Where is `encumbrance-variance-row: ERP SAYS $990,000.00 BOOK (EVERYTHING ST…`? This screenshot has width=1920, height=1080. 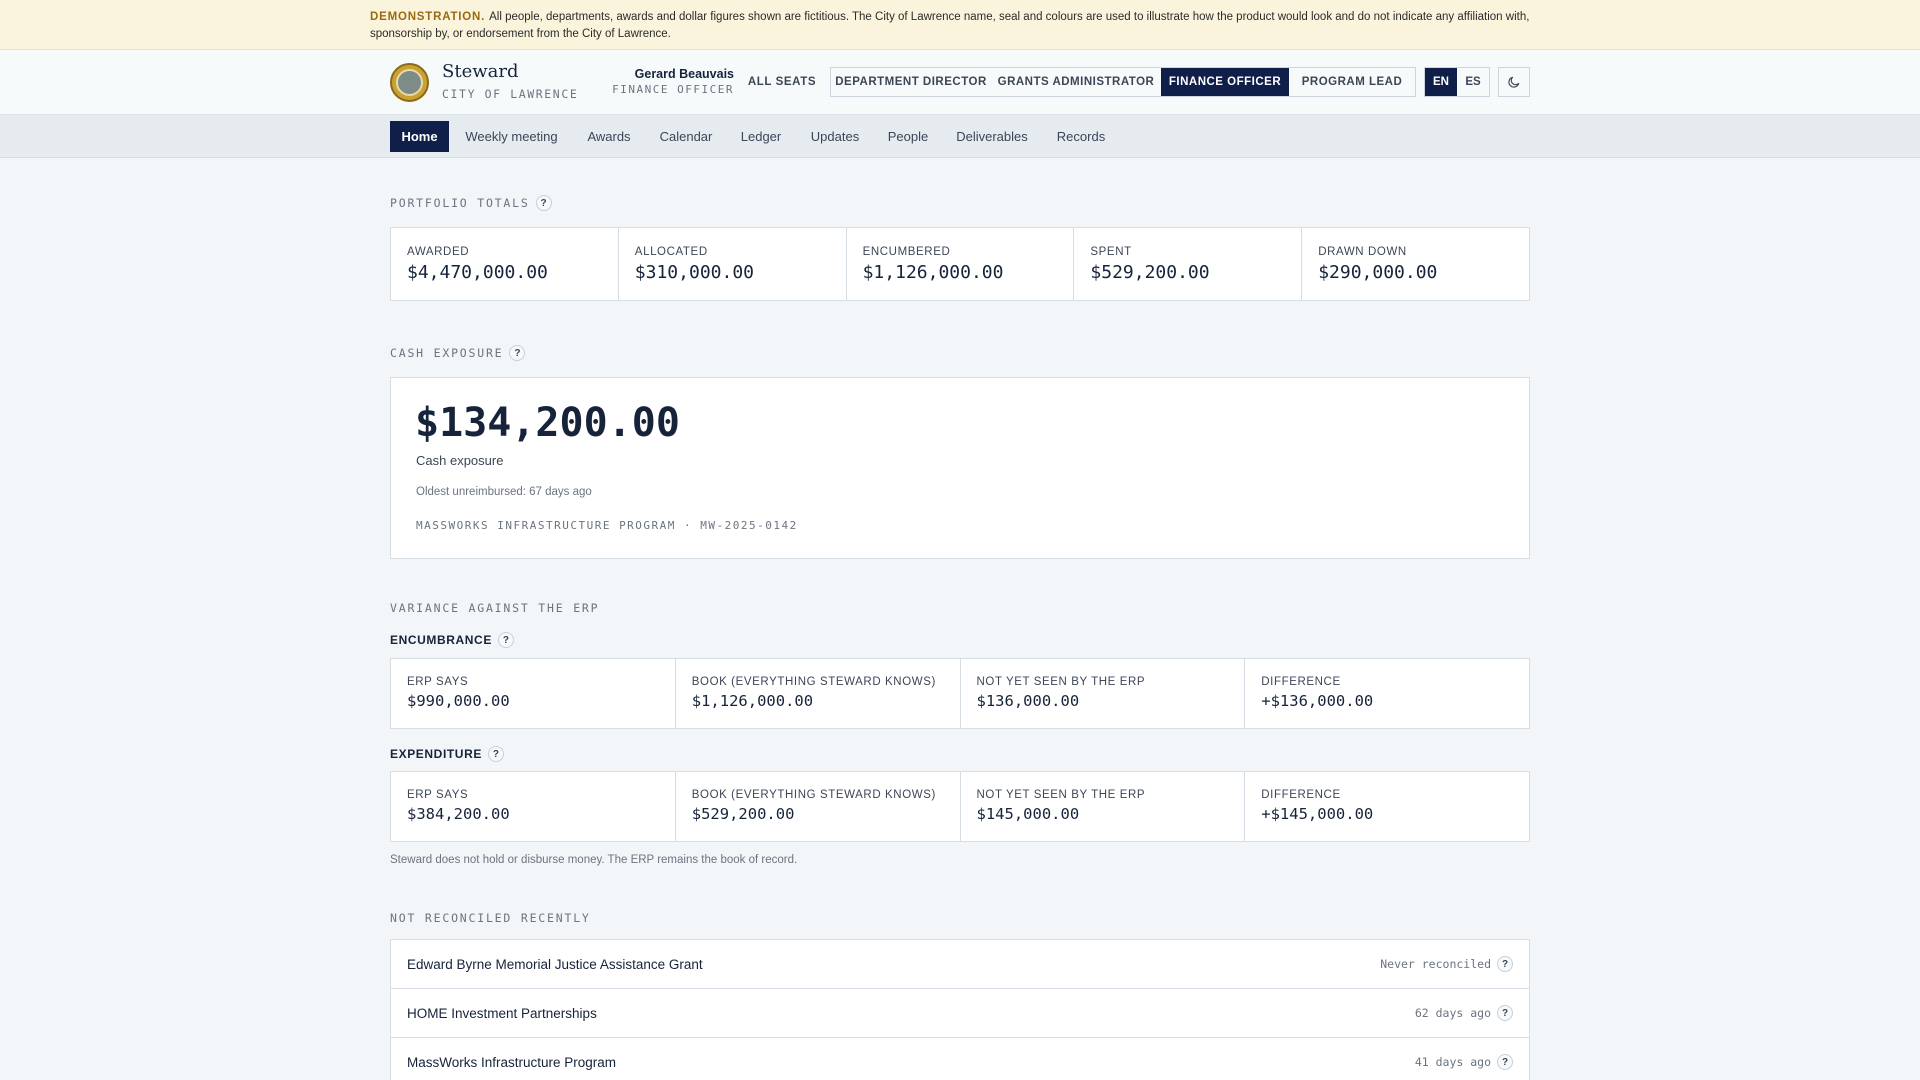
encumbrance-variance-row: ERP SAYS $990,000.00 BOOK (EVERYTHING ST… is located at coordinates (960, 693).